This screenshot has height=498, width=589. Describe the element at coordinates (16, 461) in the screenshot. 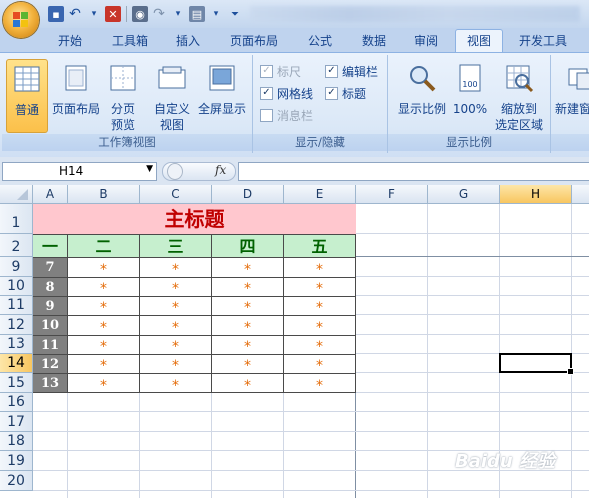

I see `row-header-19: 19` at that location.